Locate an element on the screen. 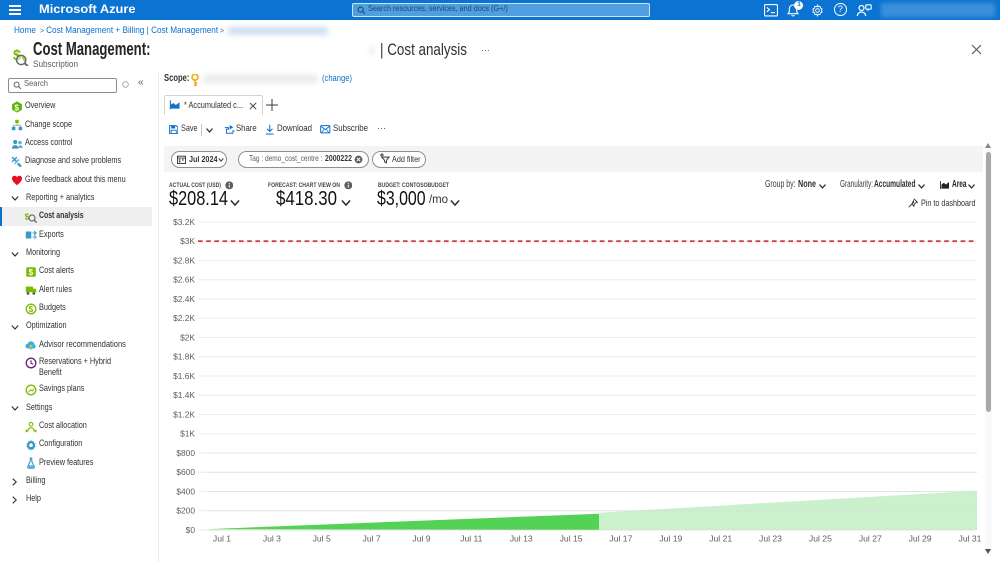 Image resolution: width=1000 pixels, height=562 pixels. svg-text: $2.2K is located at coordinates (184, 318).